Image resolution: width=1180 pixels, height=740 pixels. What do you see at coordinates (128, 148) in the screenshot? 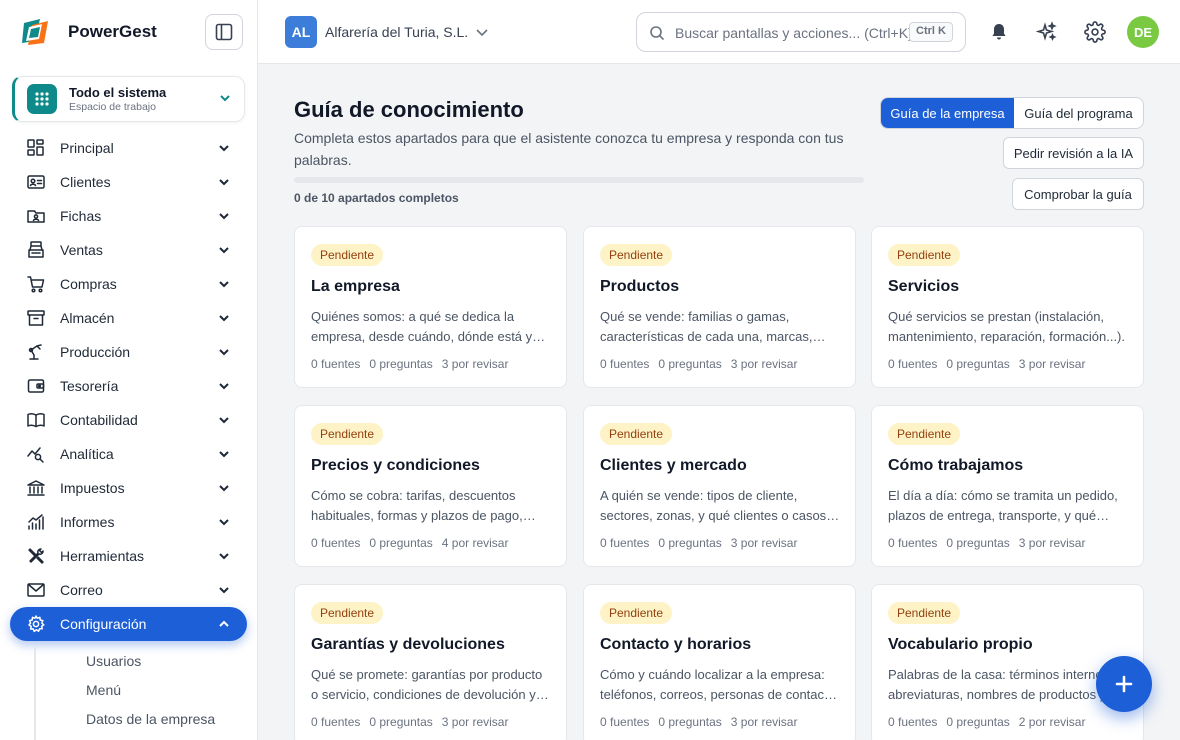
I see `sidebar-item-principal: Principal` at bounding box center [128, 148].